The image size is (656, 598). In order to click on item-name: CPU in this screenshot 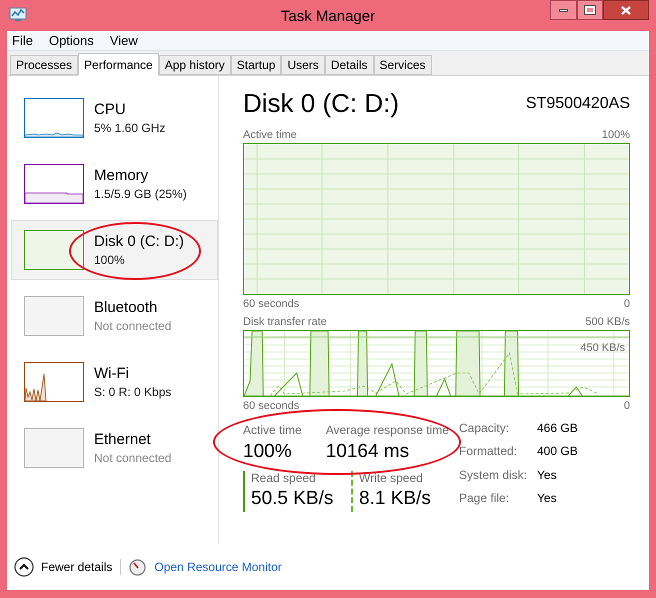, I will do `click(110, 109)`.